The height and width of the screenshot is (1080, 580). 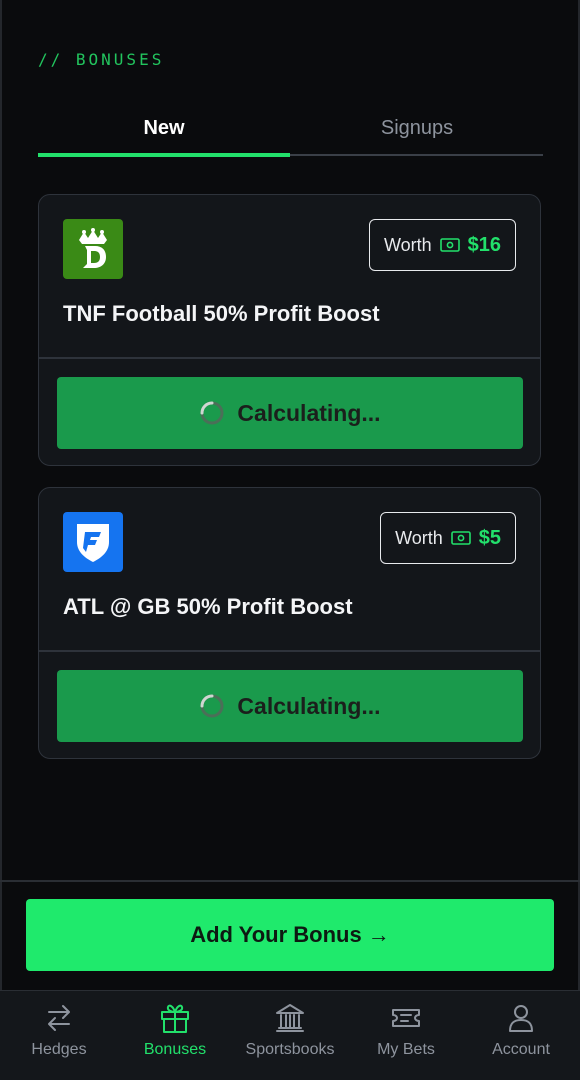 What do you see at coordinates (521, 1037) in the screenshot?
I see `nav-item-account: Account` at bounding box center [521, 1037].